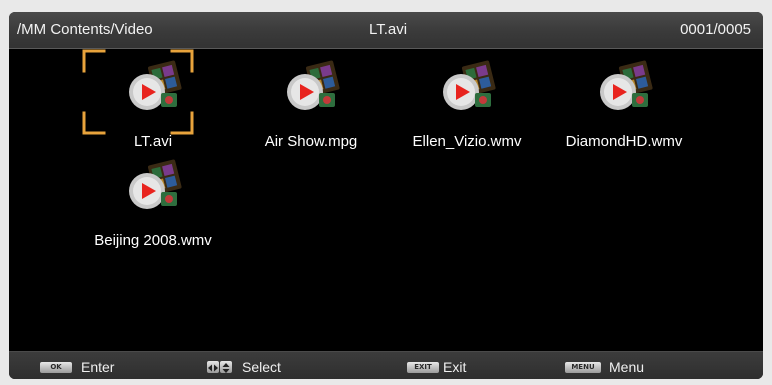 The image size is (772, 385). Describe the element at coordinates (77, 367) in the screenshot. I see `hint-enter: OK Enter` at that location.